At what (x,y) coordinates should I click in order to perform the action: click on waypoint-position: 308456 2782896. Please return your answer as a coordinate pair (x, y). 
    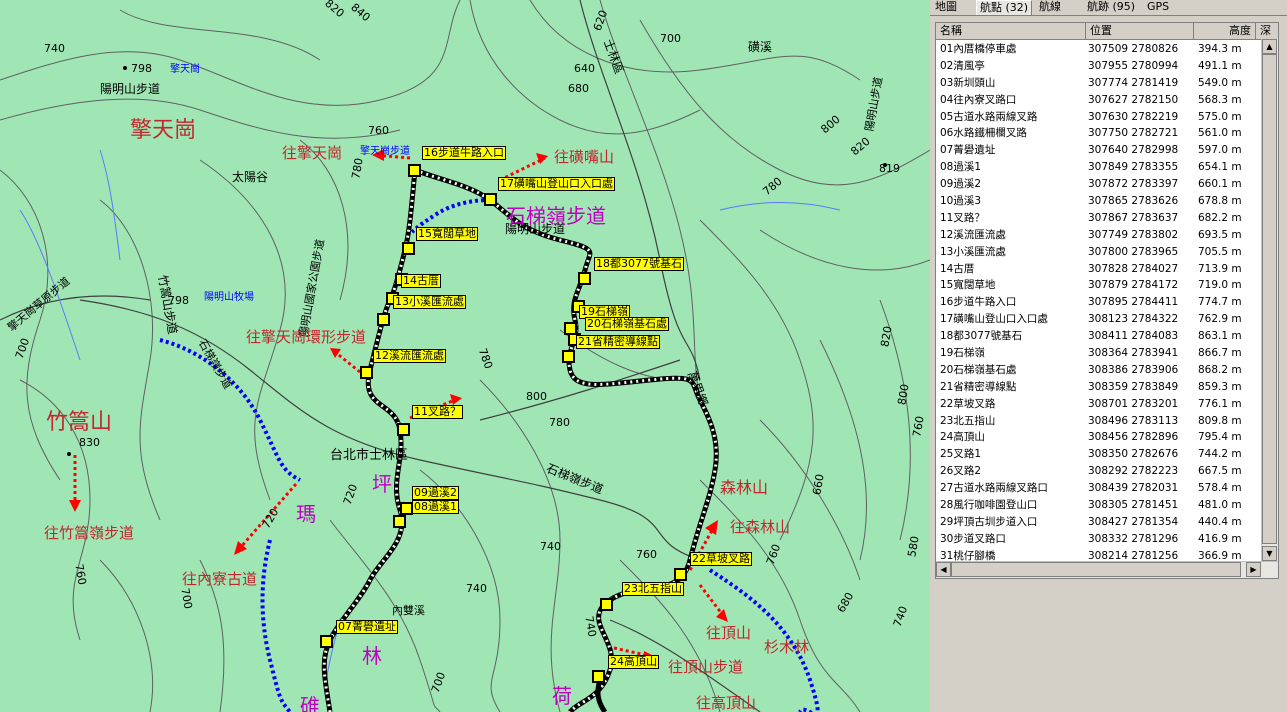
    Looking at the image, I should click on (1133, 437).